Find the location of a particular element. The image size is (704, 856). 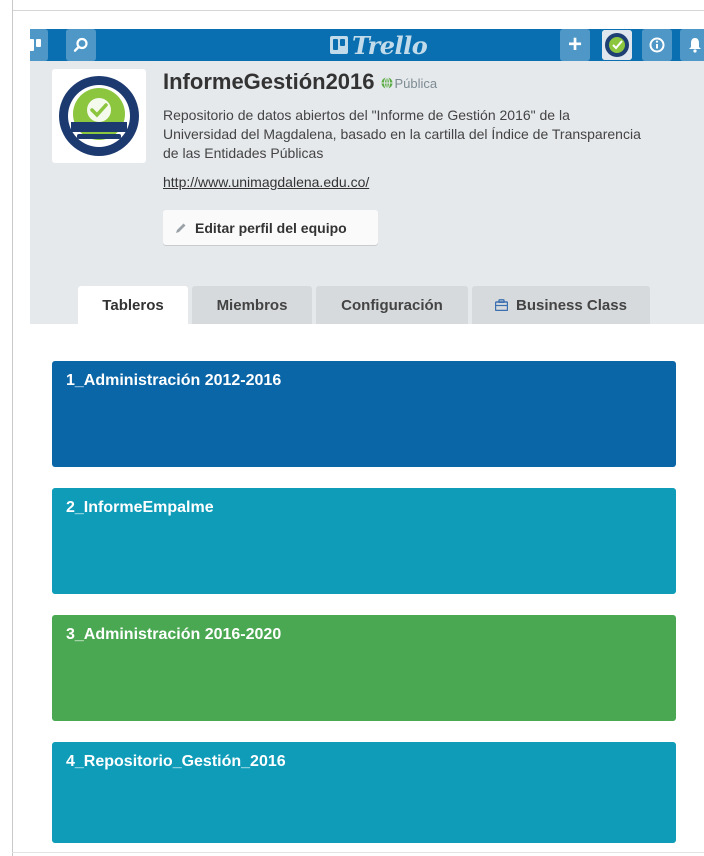

avatar is located at coordinates (617, 45).